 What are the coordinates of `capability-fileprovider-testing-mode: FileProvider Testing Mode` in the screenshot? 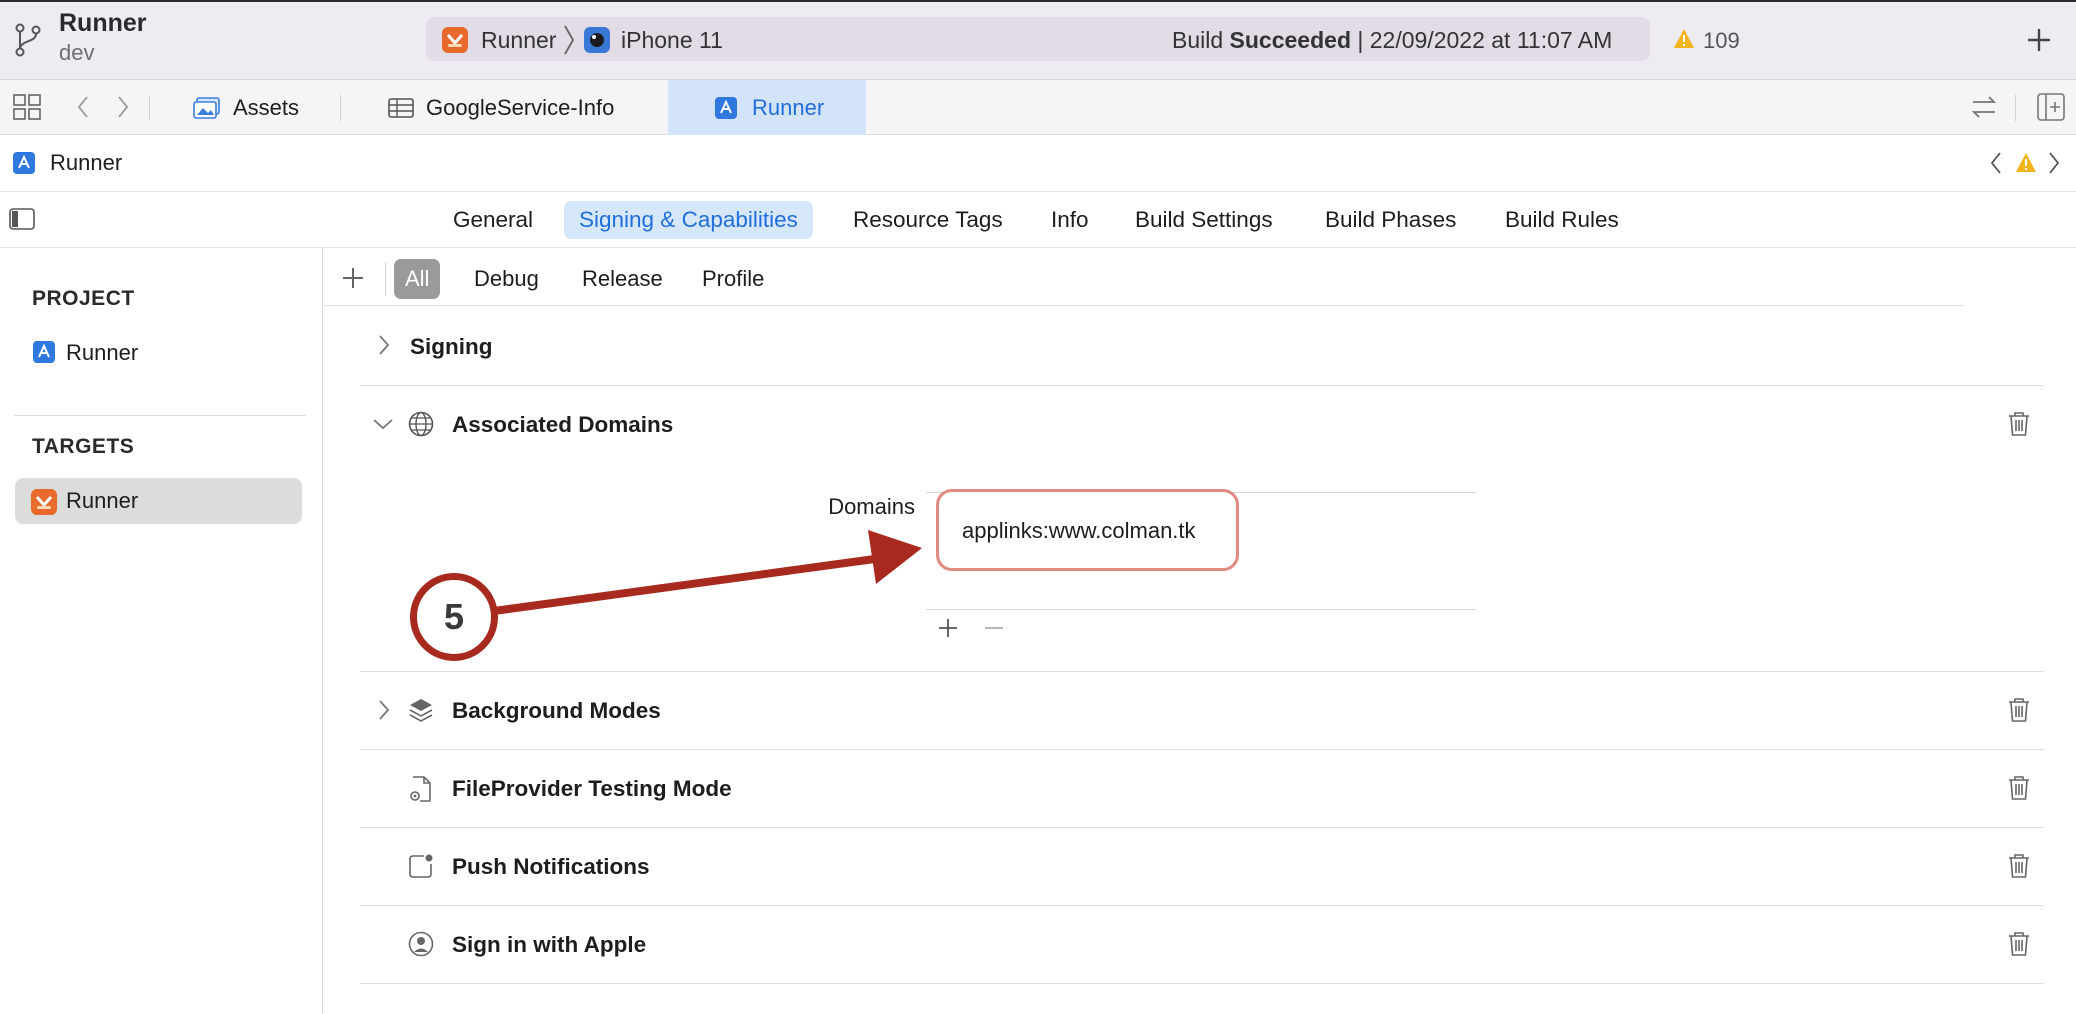 It's located at (592, 789).